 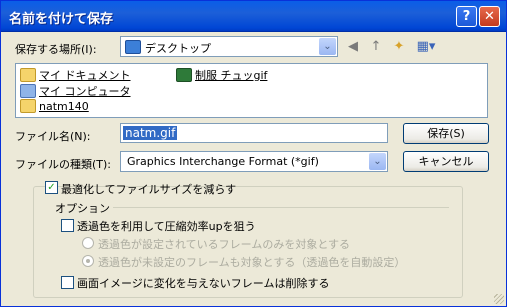 I want to click on save-location-label: 保存する場所(I):, so click(x=56, y=49).